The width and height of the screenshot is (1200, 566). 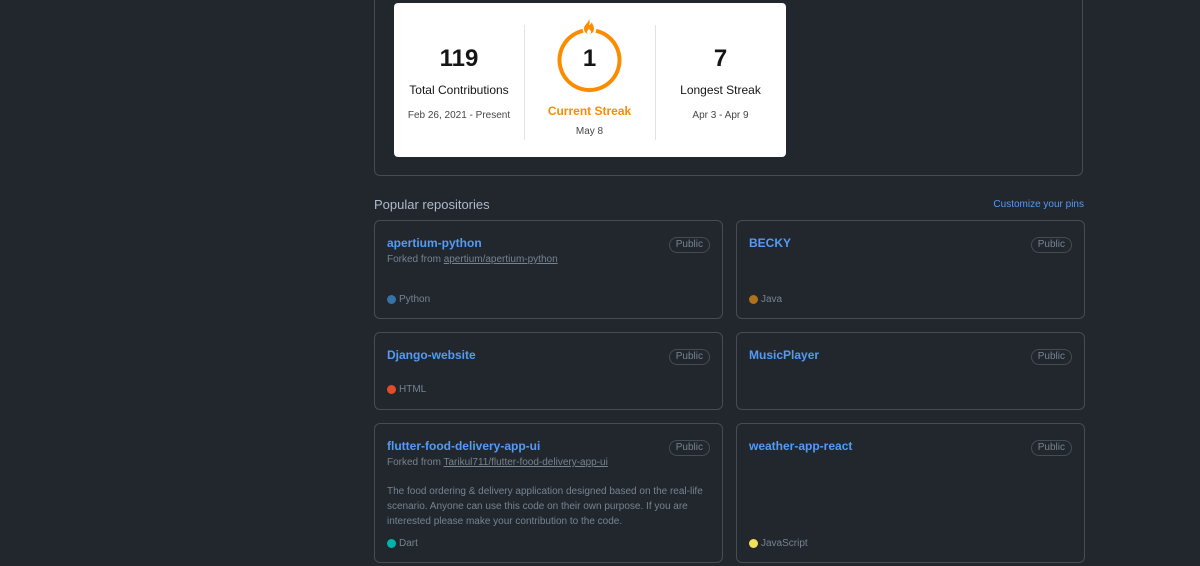 I want to click on total-contributions-range: Feb 26, 2021 - Present, so click(x=459, y=115).